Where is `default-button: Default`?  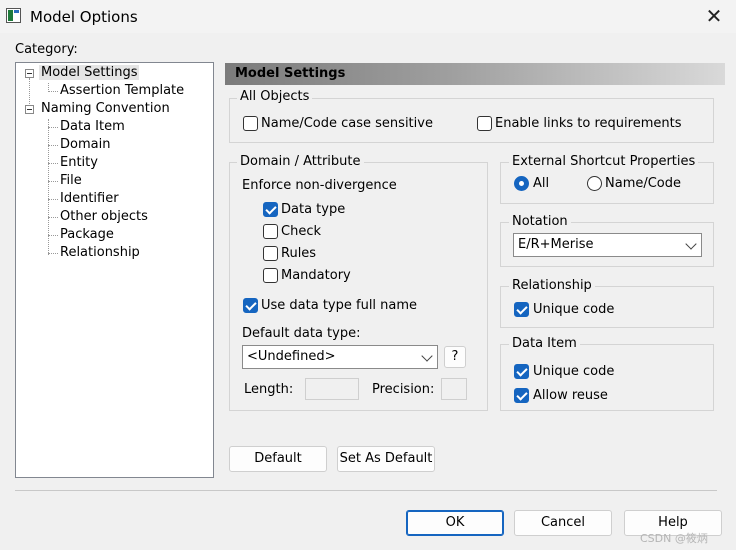 default-button: Default is located at coordinates (278, 459).